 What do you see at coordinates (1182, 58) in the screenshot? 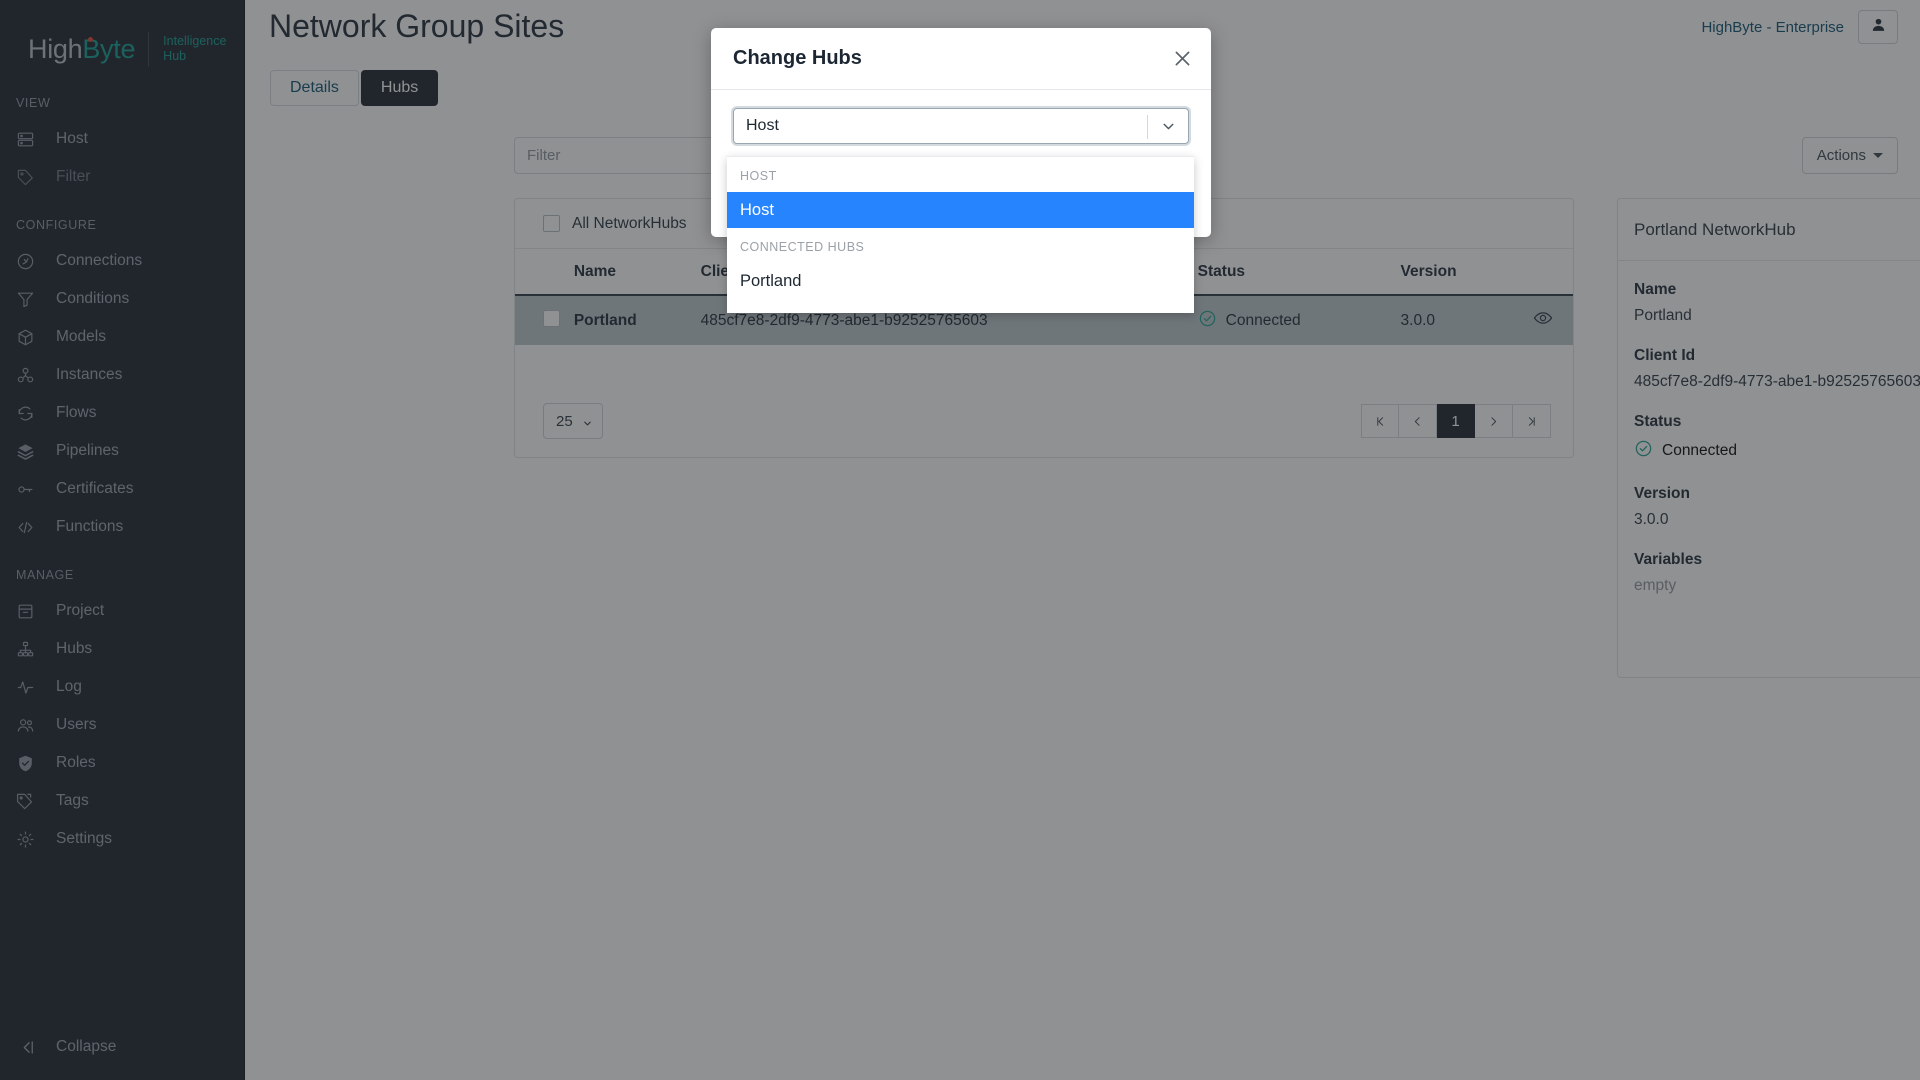
I see `close-icon` at bounding box center [1182, 58].